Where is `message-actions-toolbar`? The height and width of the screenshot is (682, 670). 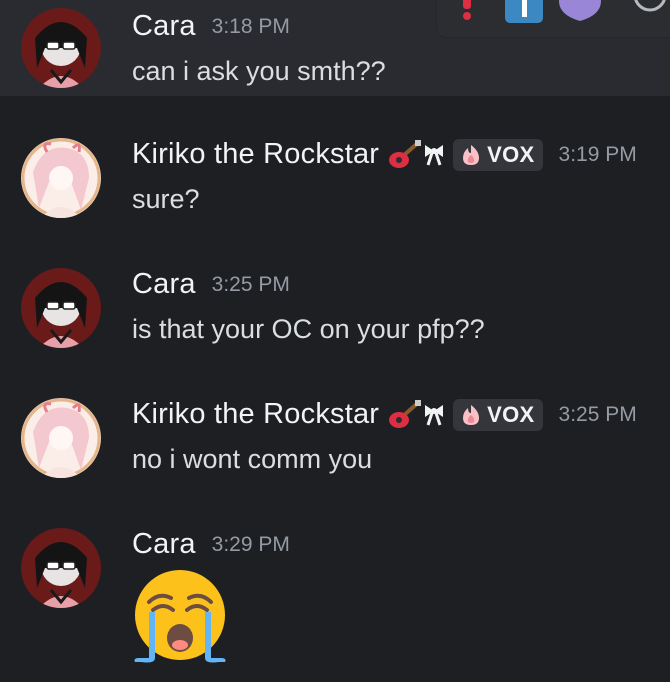
message-actions-toolbar is located at coordinates (553, 19).